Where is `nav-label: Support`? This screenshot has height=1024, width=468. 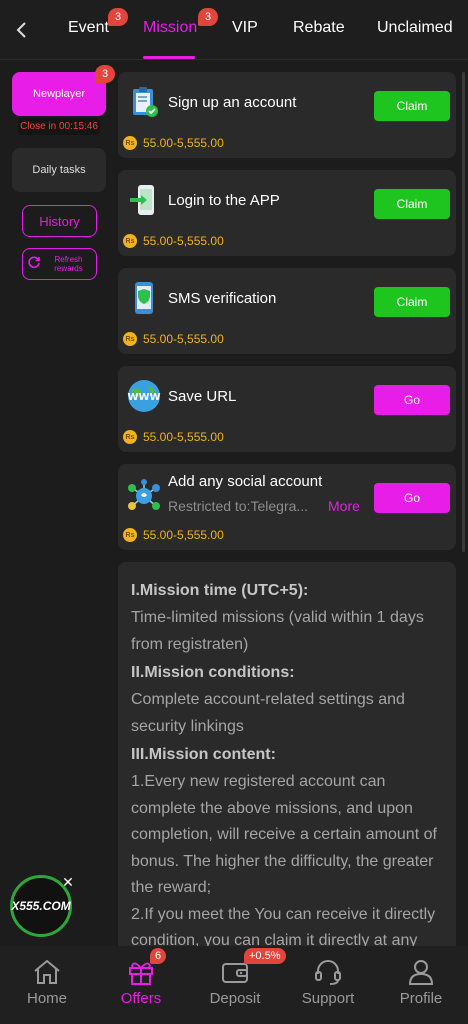
nav-label: Support is located at coordinates (328, 998).